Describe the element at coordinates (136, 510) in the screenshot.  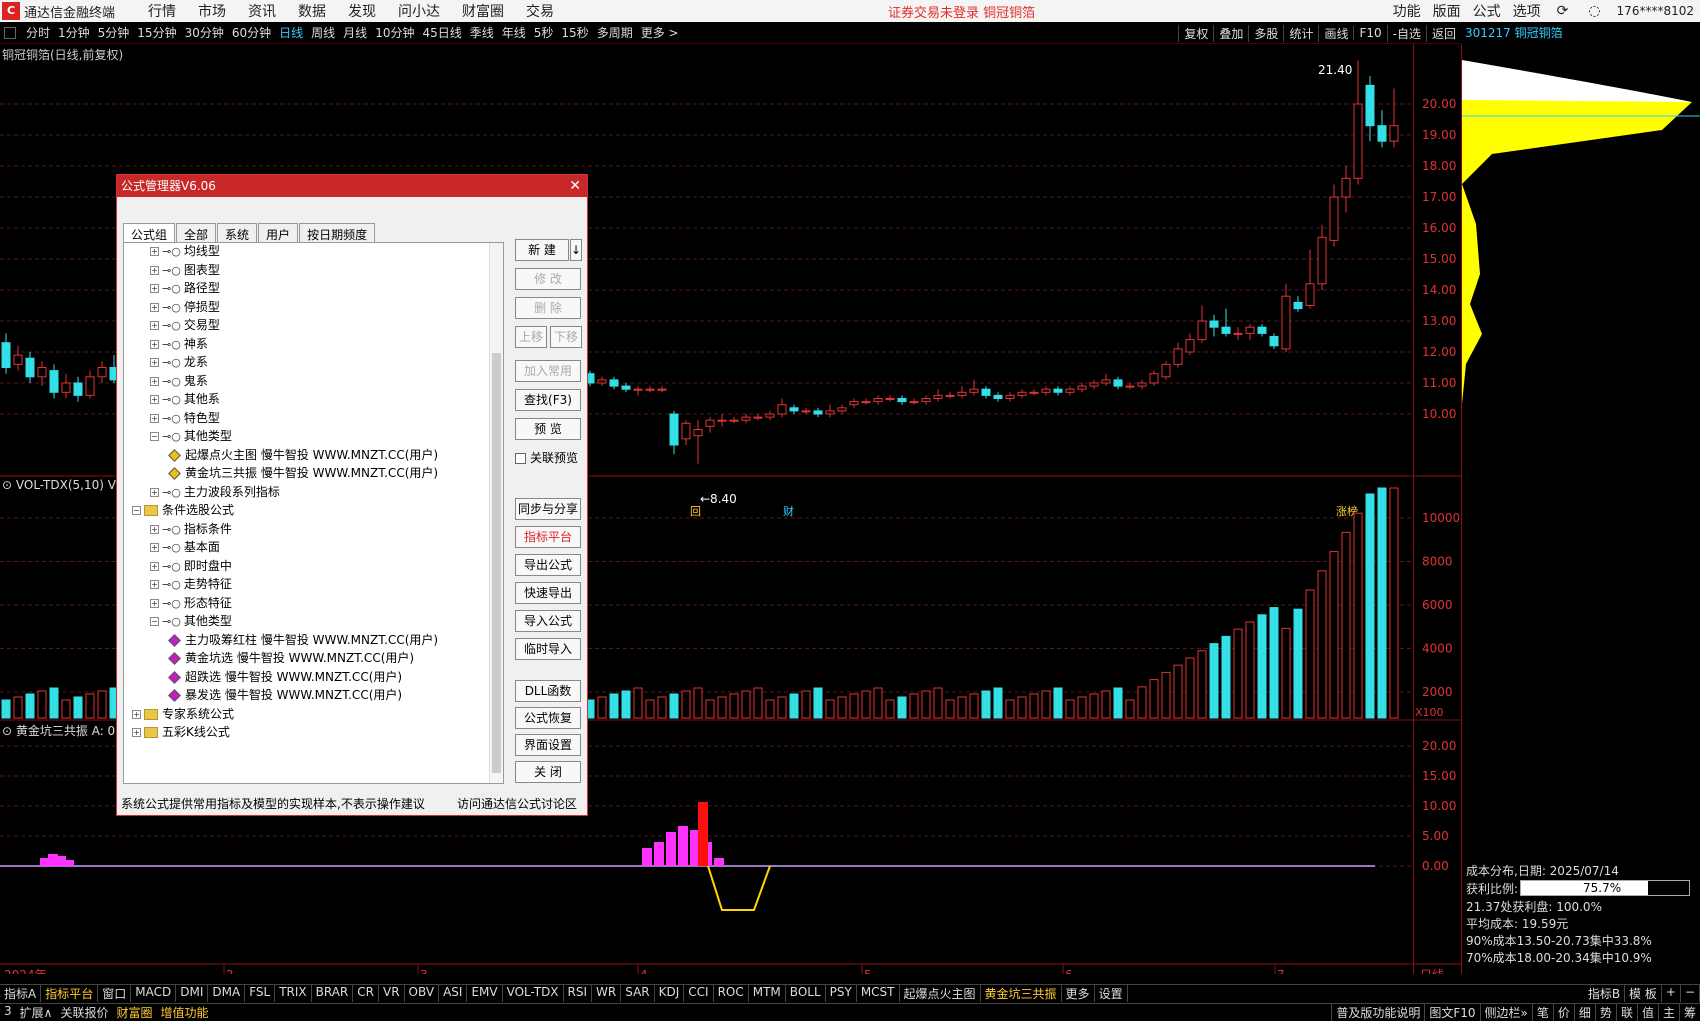
I see `expand-toggle-icon: −` at that location.